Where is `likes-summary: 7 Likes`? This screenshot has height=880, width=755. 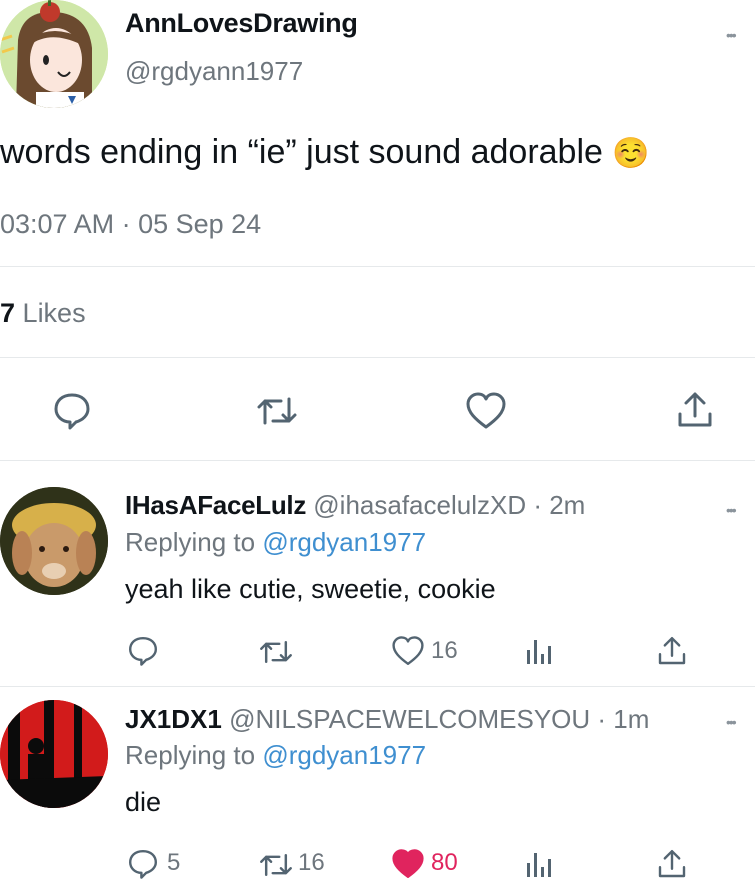 likes-summary: 7 Likes is located at coordinates (43, 313).